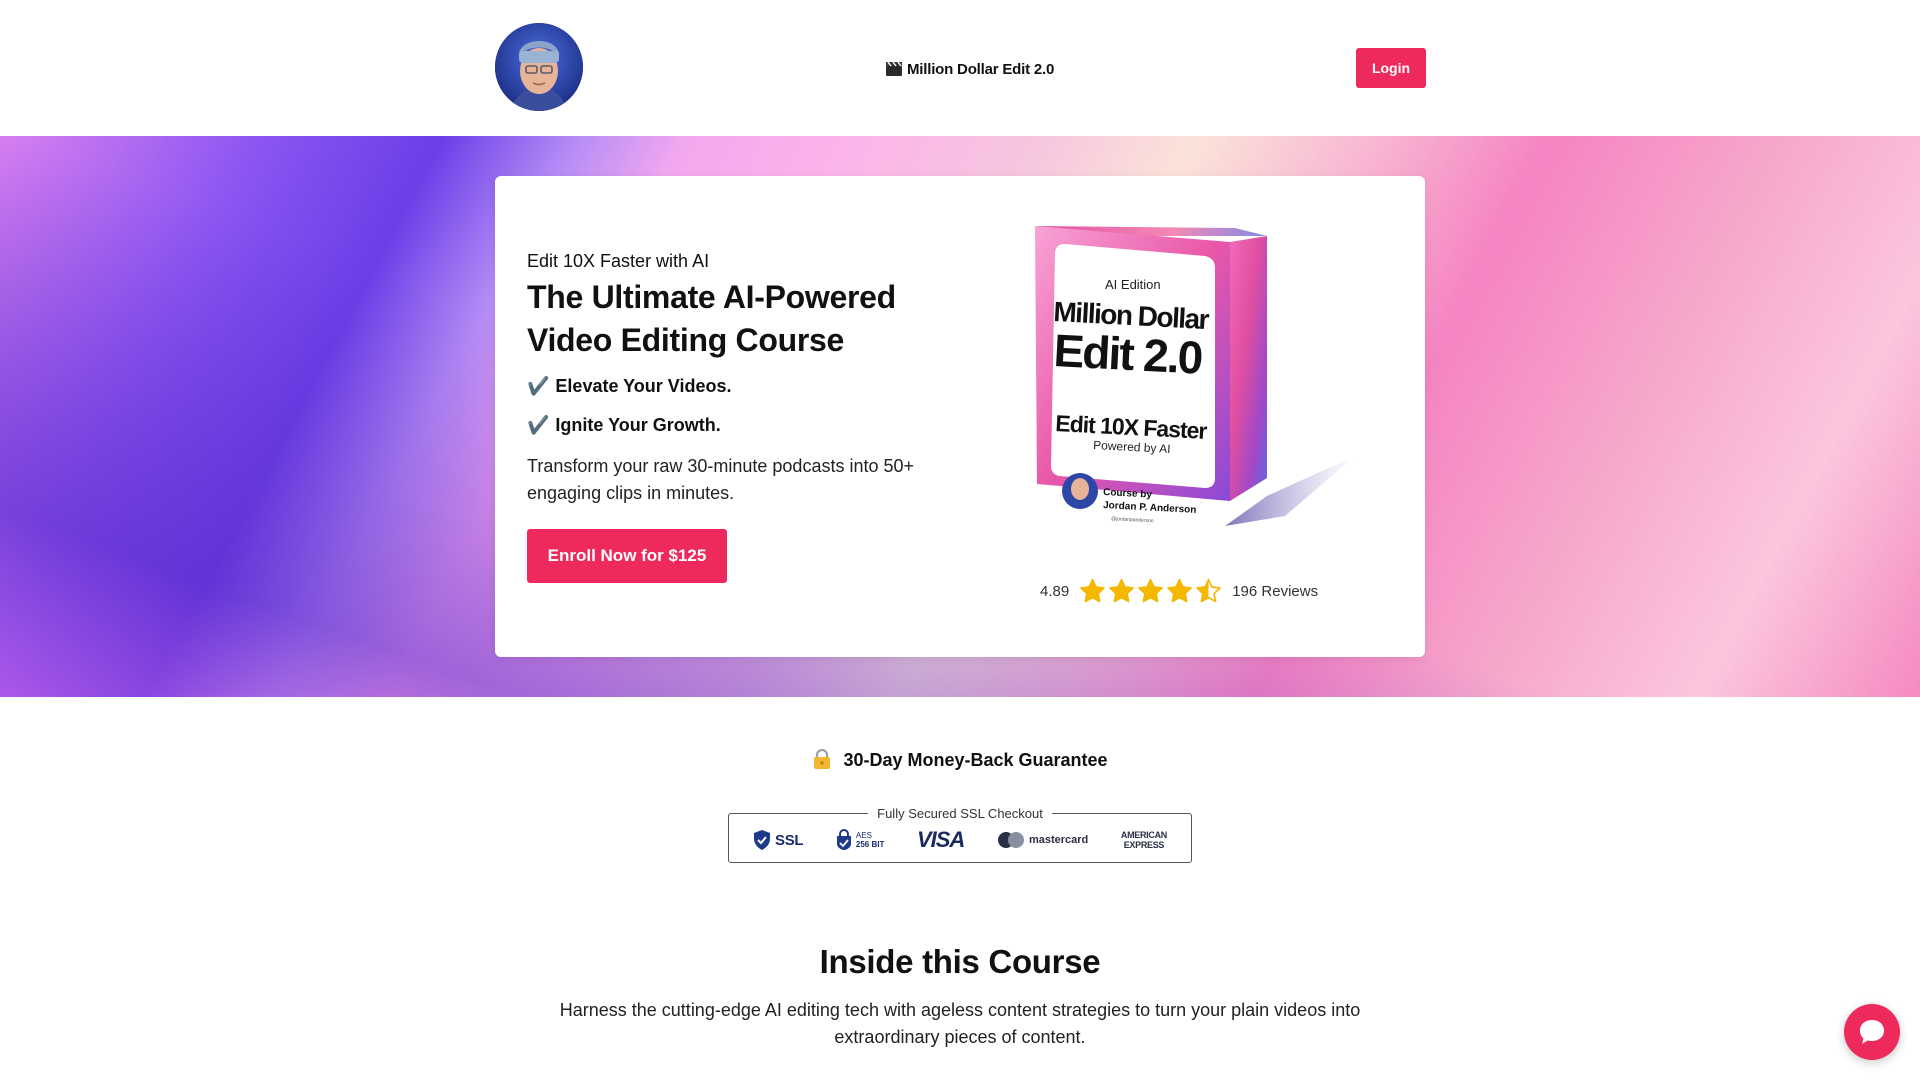 This screenshot has width=1920, height=1080. What do you see at coordinates (638, 425) in the screenshot?
I see `benefit-text: Ignite Your Growth.` at bounding box center [638, 425].